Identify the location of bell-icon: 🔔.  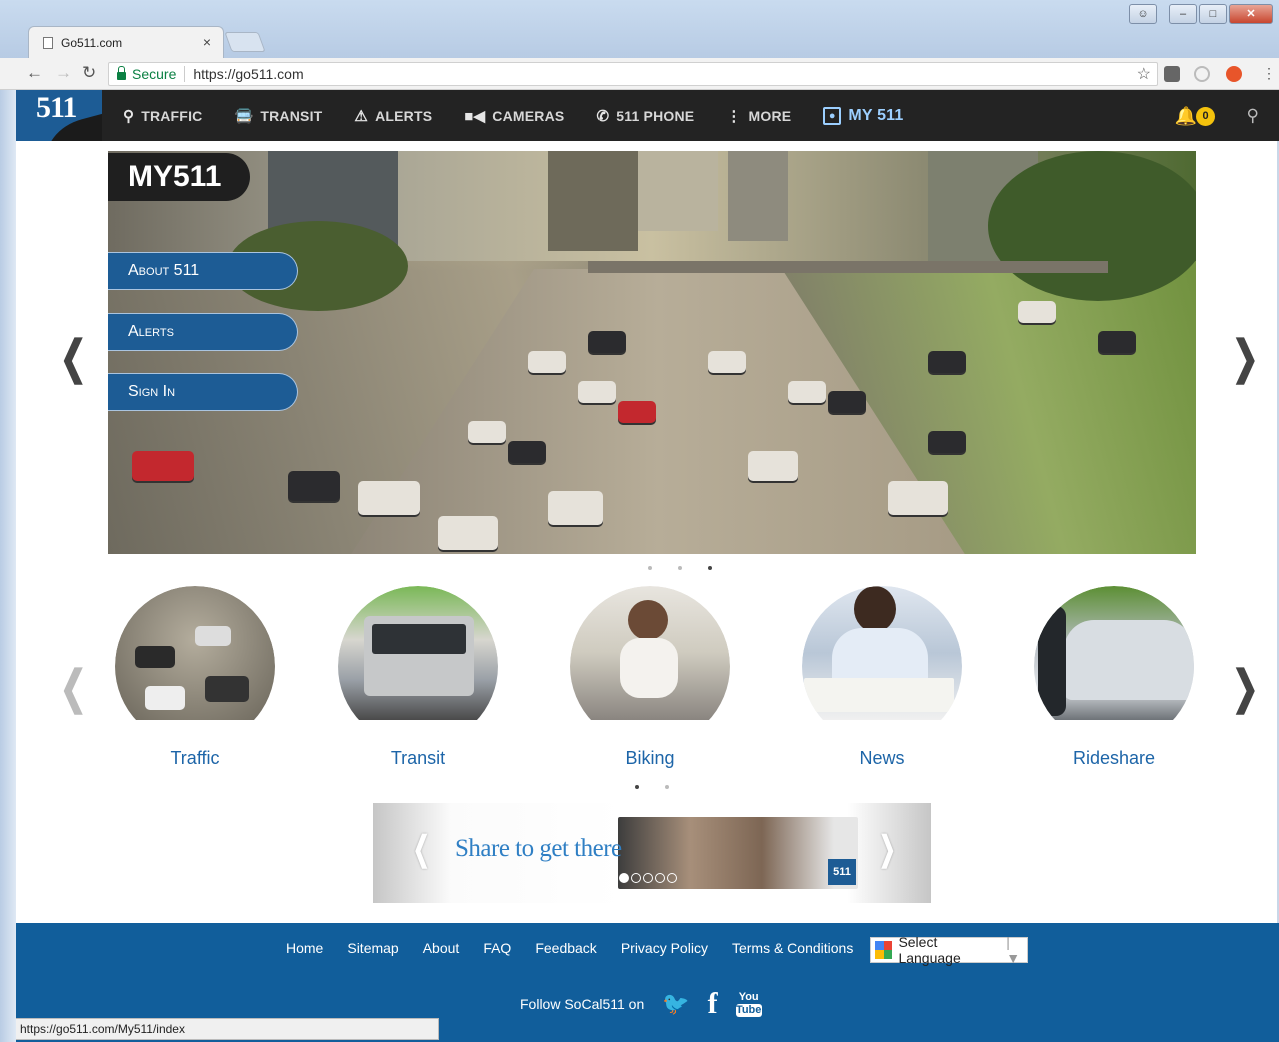
(1186, 116).